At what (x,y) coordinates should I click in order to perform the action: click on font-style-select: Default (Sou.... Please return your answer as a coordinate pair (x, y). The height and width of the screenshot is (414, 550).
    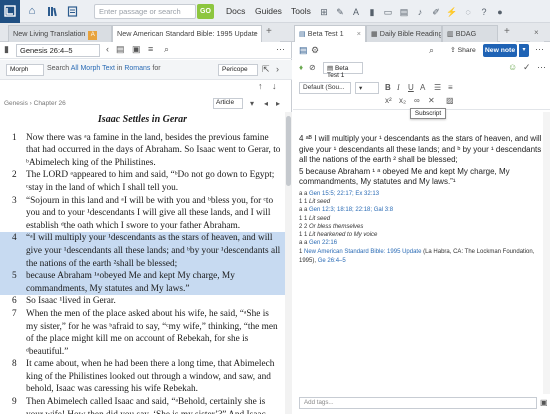
    Looking at the image, I should click on (325, 88).